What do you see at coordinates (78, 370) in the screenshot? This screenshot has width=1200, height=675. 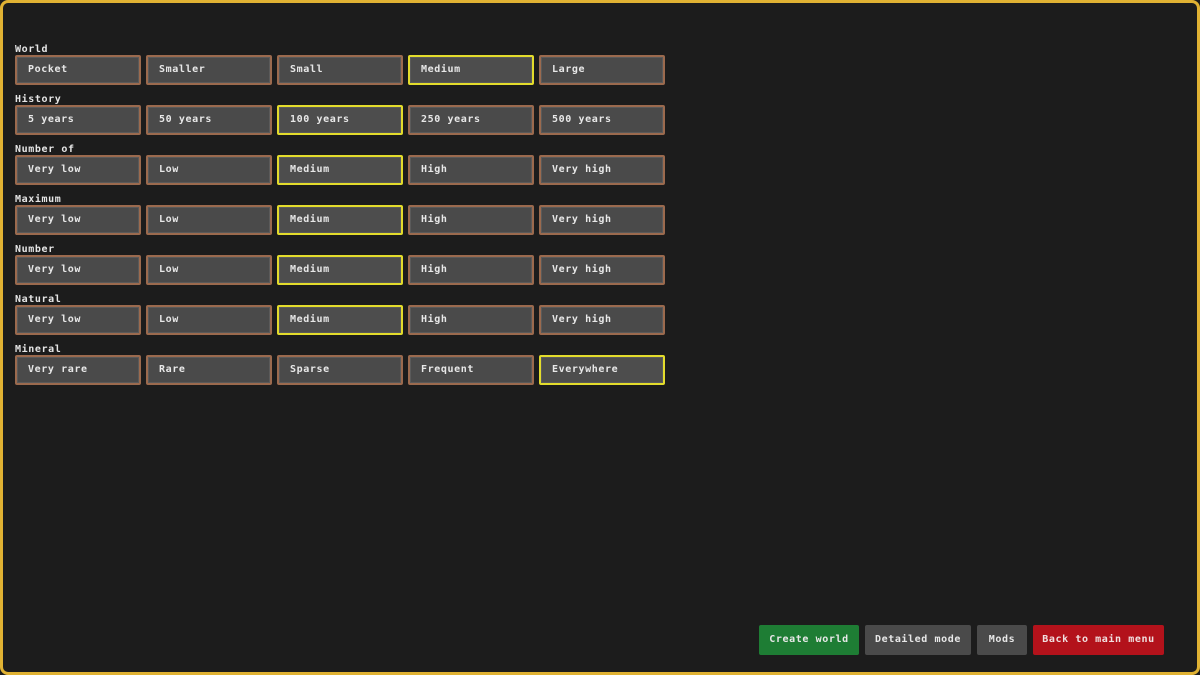 I see `option-button: Very rare` at bounding box center [78, 370].